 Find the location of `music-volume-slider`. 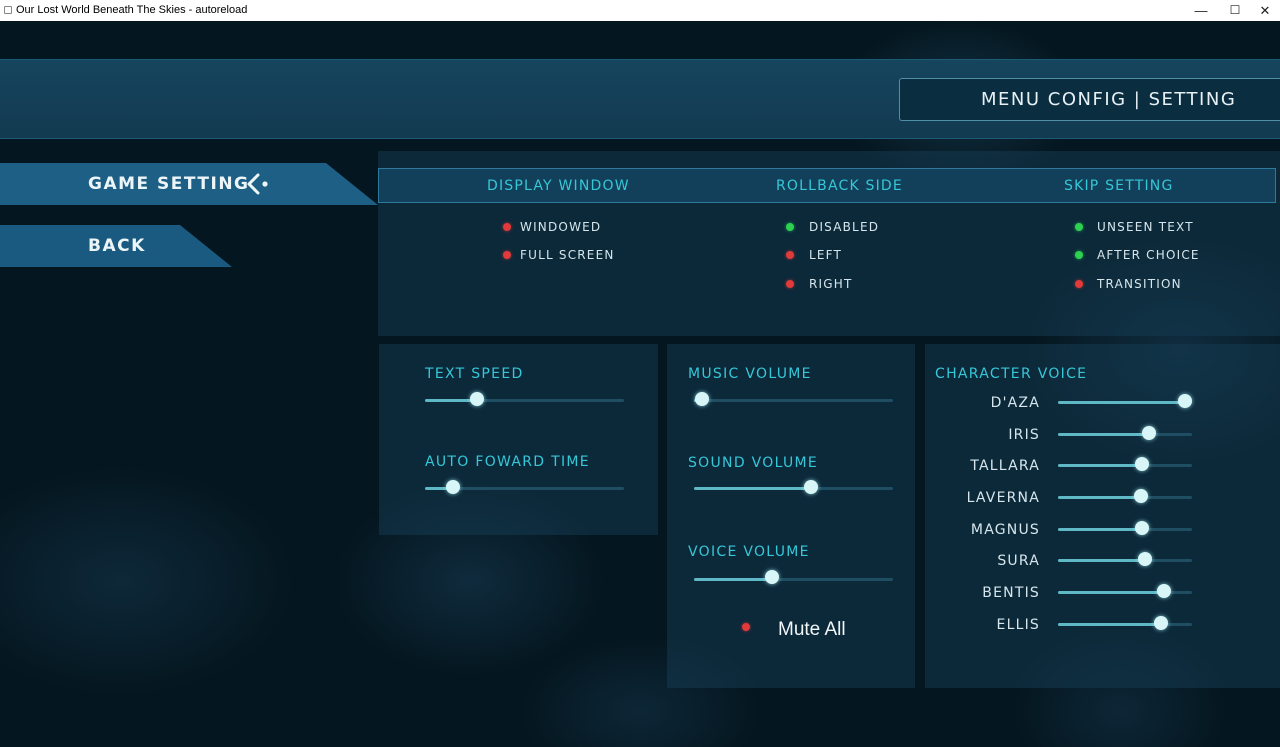

music-volume-slider is located at coordinates (793, 400).